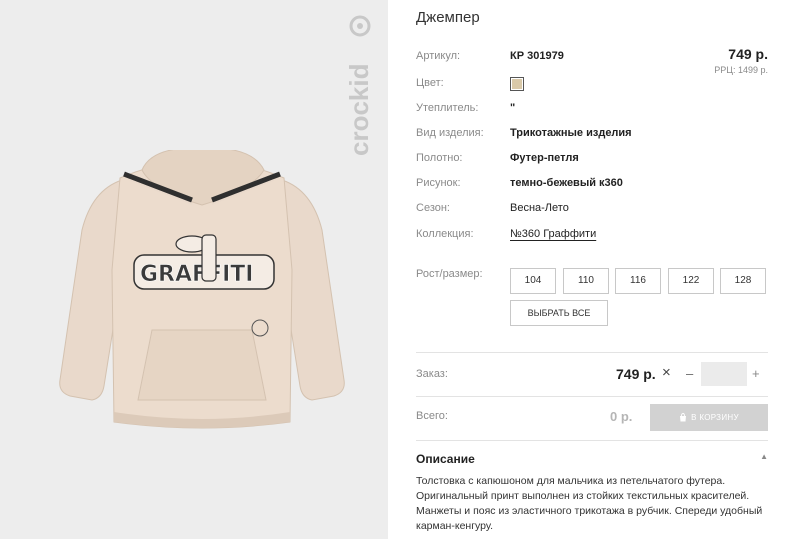 Image resolution: width=800 pixels, height=539 pixels. I want to click on add-to-cart-label: В КОРЗИНУ, so click(715, 417).